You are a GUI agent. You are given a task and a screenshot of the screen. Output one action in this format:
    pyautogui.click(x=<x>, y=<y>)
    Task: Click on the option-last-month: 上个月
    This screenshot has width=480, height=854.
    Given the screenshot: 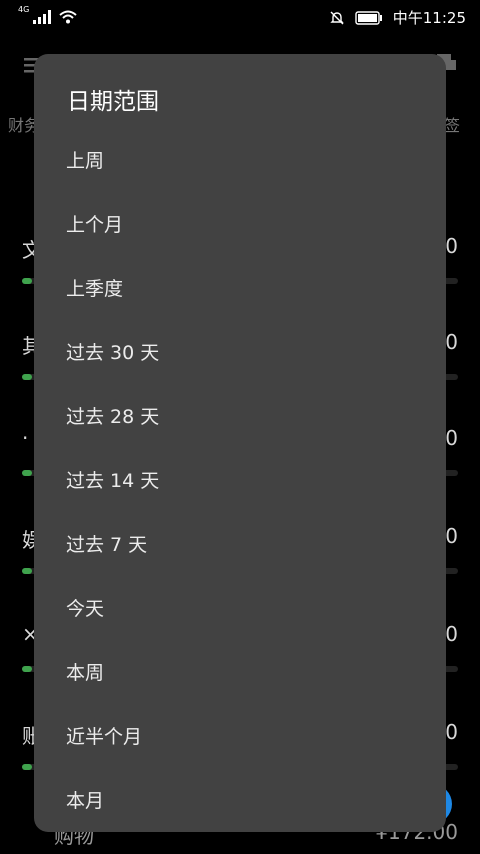 What is the action you would take?
    pyautogui.click(x=240, y=222)
    